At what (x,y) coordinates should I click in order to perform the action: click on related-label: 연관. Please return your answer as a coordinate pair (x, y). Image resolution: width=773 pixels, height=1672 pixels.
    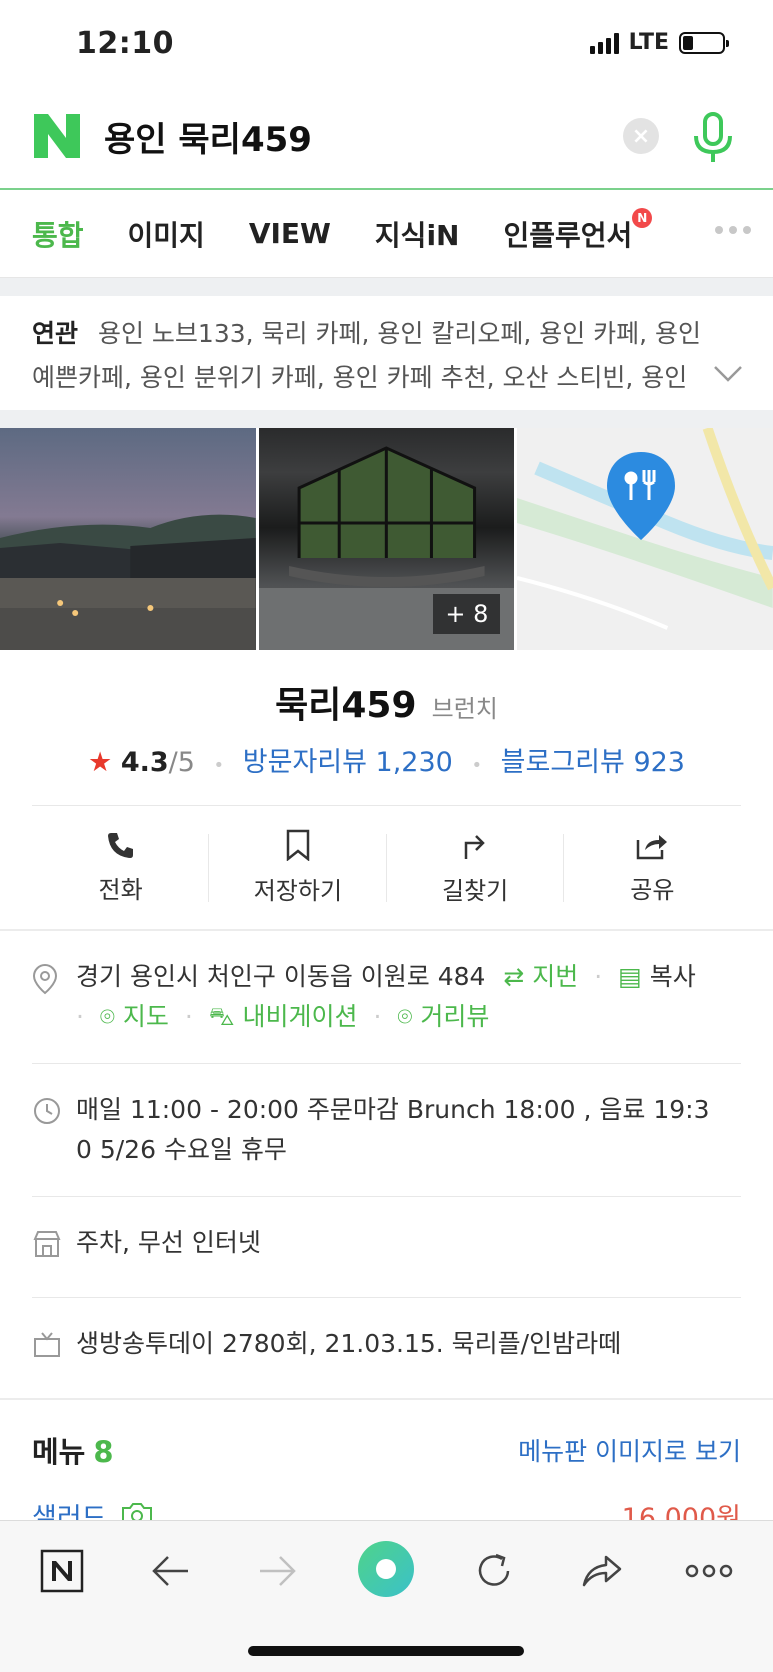
    Looking at the image, I should click on (55, 333).